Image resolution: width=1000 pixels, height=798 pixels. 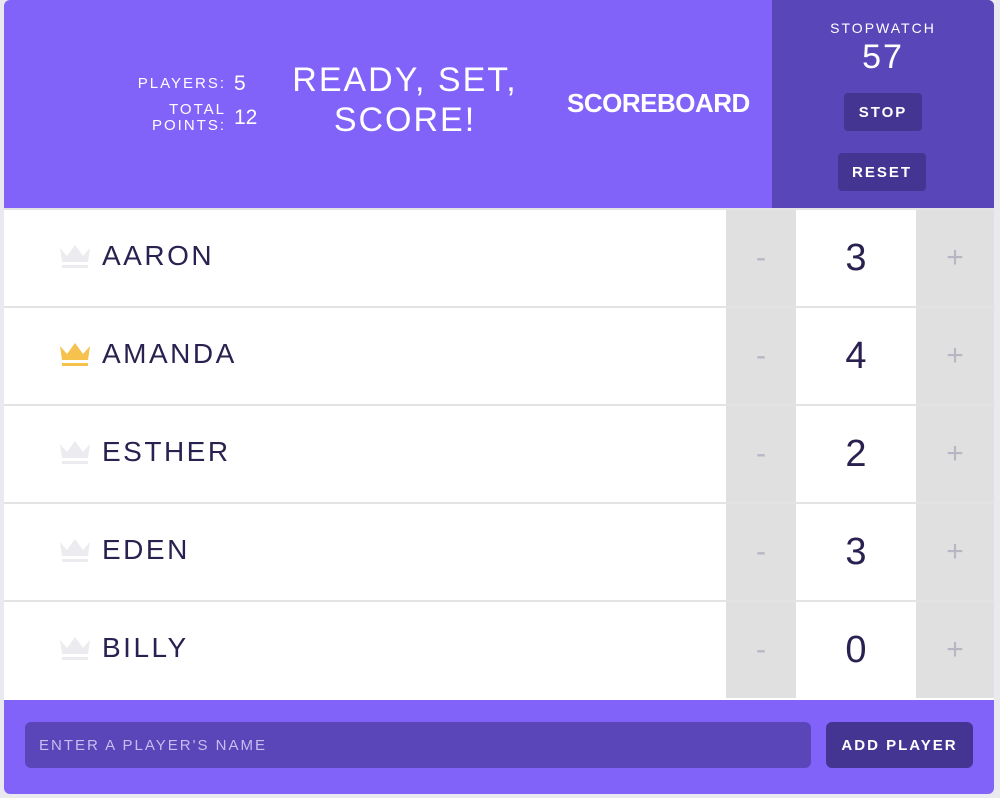 What do you see at coordinates (181, 83) in the screenshot?
I see `players-stat-label: PLAYERS:` at bounding box center [181, 83].